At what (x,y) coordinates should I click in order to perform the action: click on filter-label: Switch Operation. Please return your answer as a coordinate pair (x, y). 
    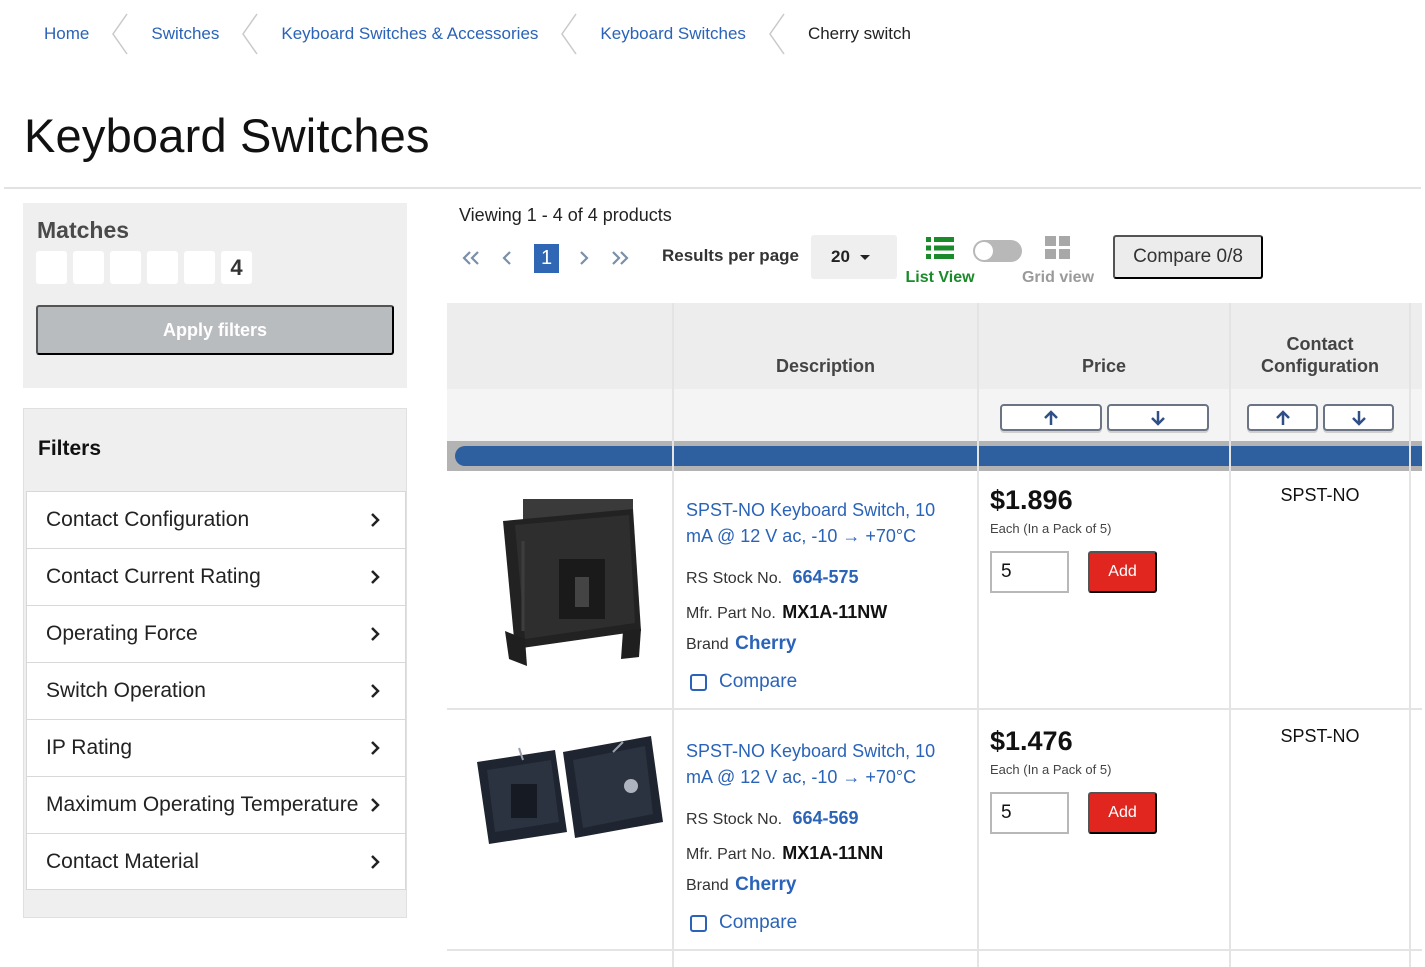
    Looking at the image, I should click on (126, 690).